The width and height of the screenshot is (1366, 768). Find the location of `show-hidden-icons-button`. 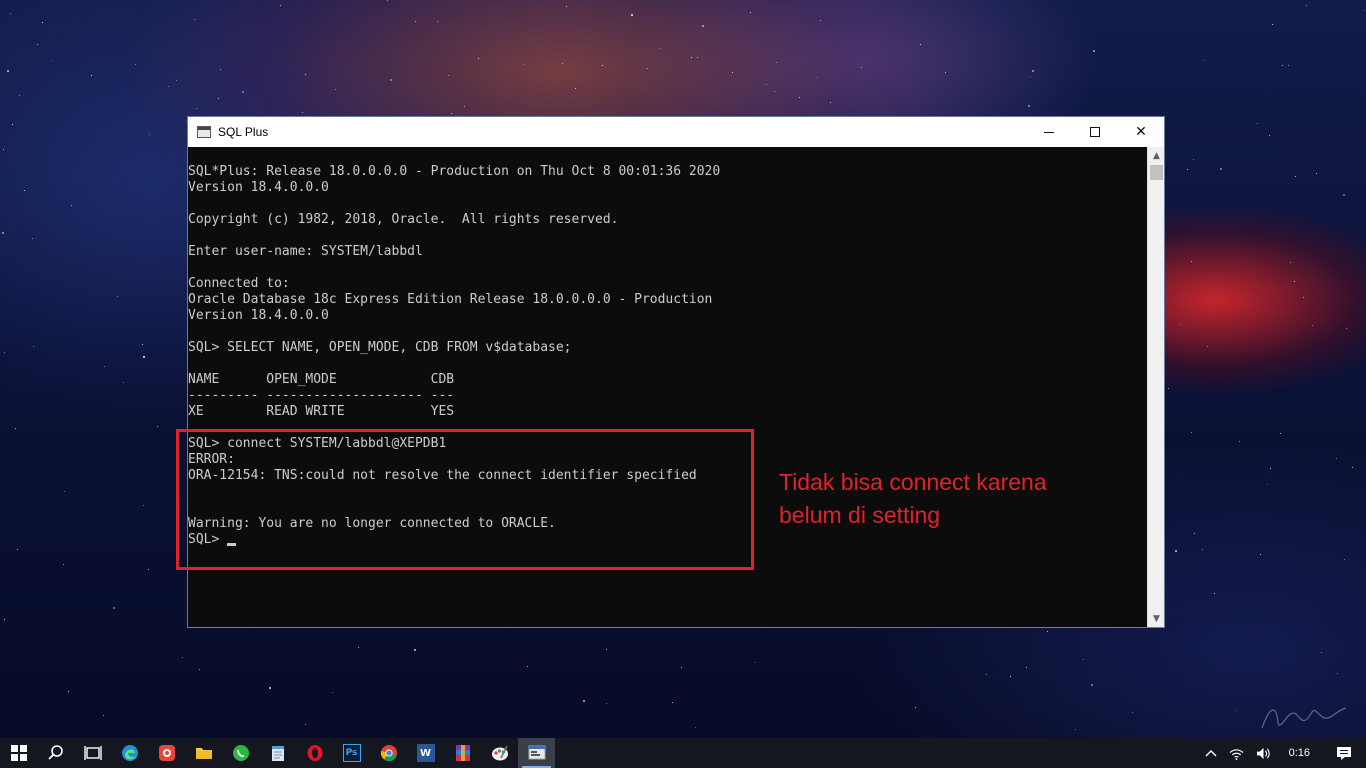

show-hidden-icons-button is located at coordinates (1211, 753).